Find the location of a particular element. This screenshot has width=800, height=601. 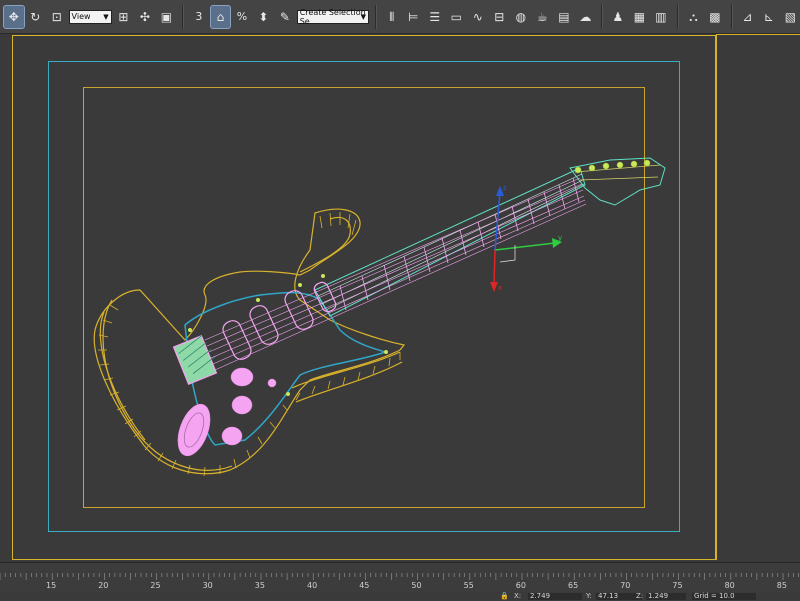

frame-tick-label: 40 is located at coordinates (312, 585).